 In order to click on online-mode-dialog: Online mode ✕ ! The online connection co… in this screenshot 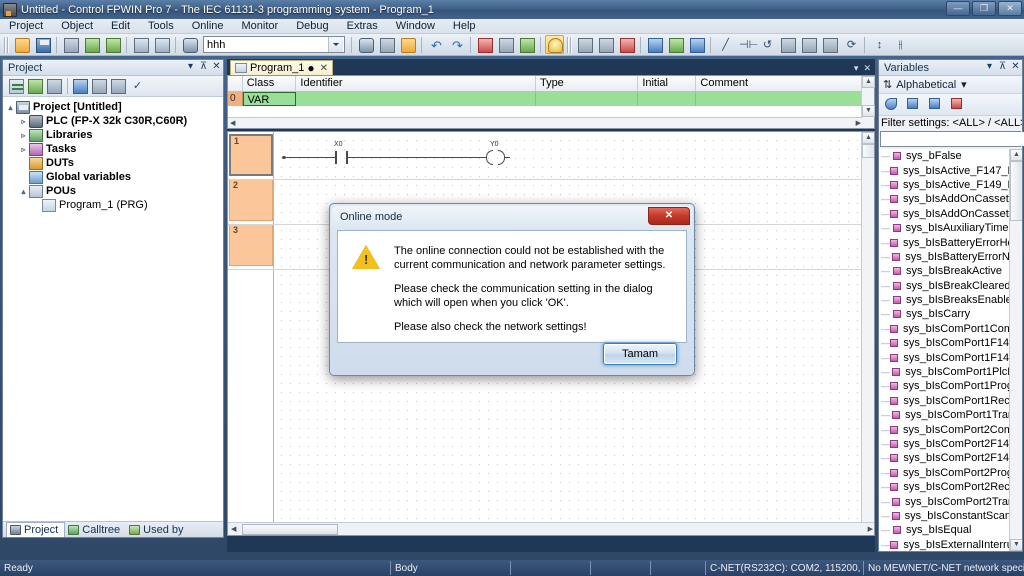, I will do `click(512, 289)`.